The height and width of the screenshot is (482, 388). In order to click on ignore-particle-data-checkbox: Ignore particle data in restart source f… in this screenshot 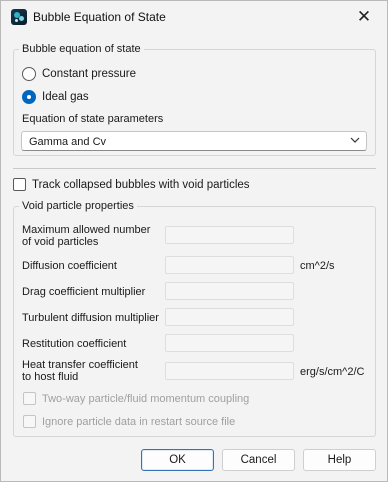, I will do `click(129, 421)`.